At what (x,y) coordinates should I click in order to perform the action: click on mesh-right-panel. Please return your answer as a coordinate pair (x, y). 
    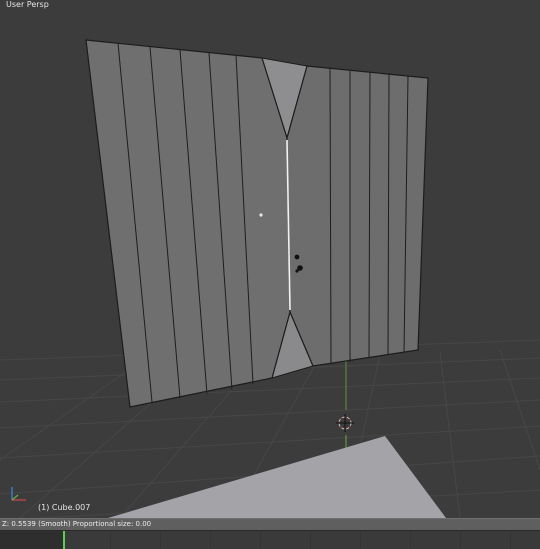
    Looking at the image, I should click on (357, 216).